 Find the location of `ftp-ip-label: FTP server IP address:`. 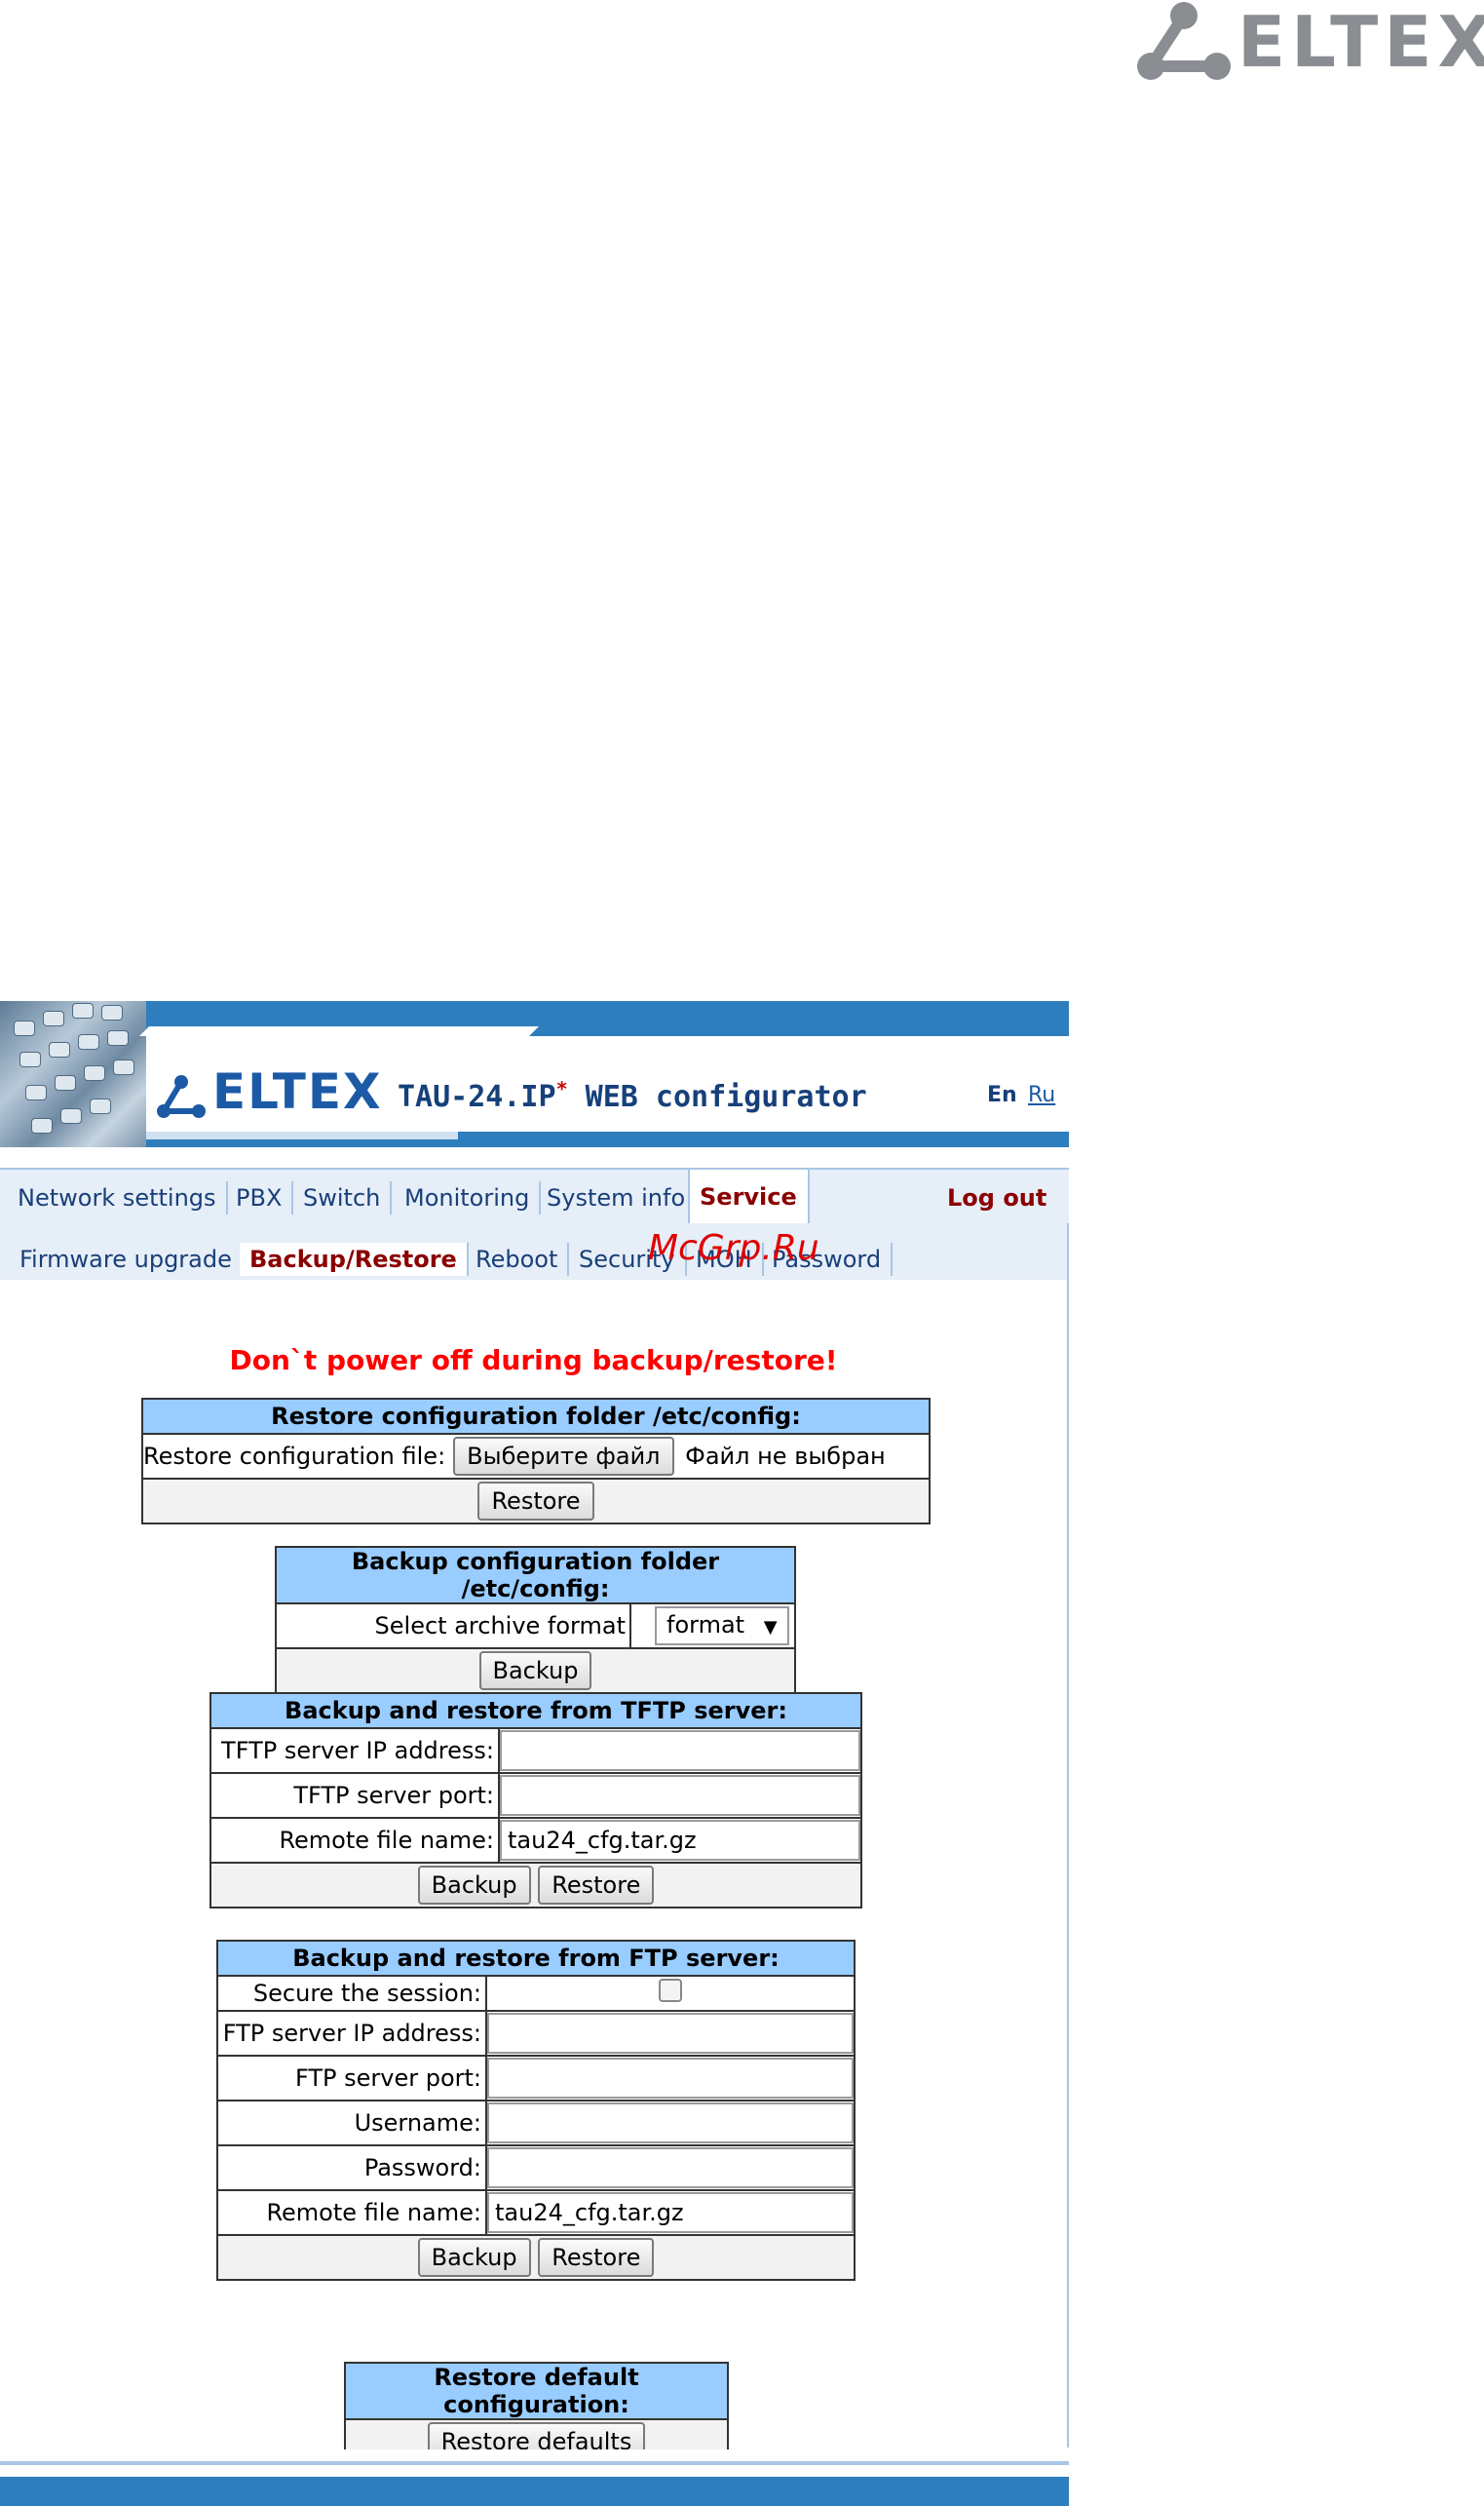

ftp-ip-label: FTP server IP address: is located at coordinates (351, 2034).